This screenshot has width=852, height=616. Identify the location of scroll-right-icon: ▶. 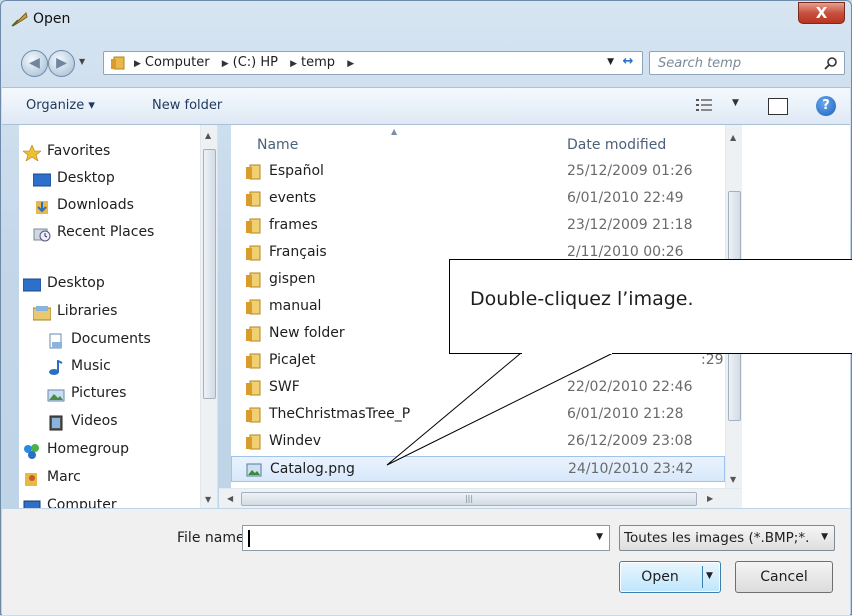
(710, 498).